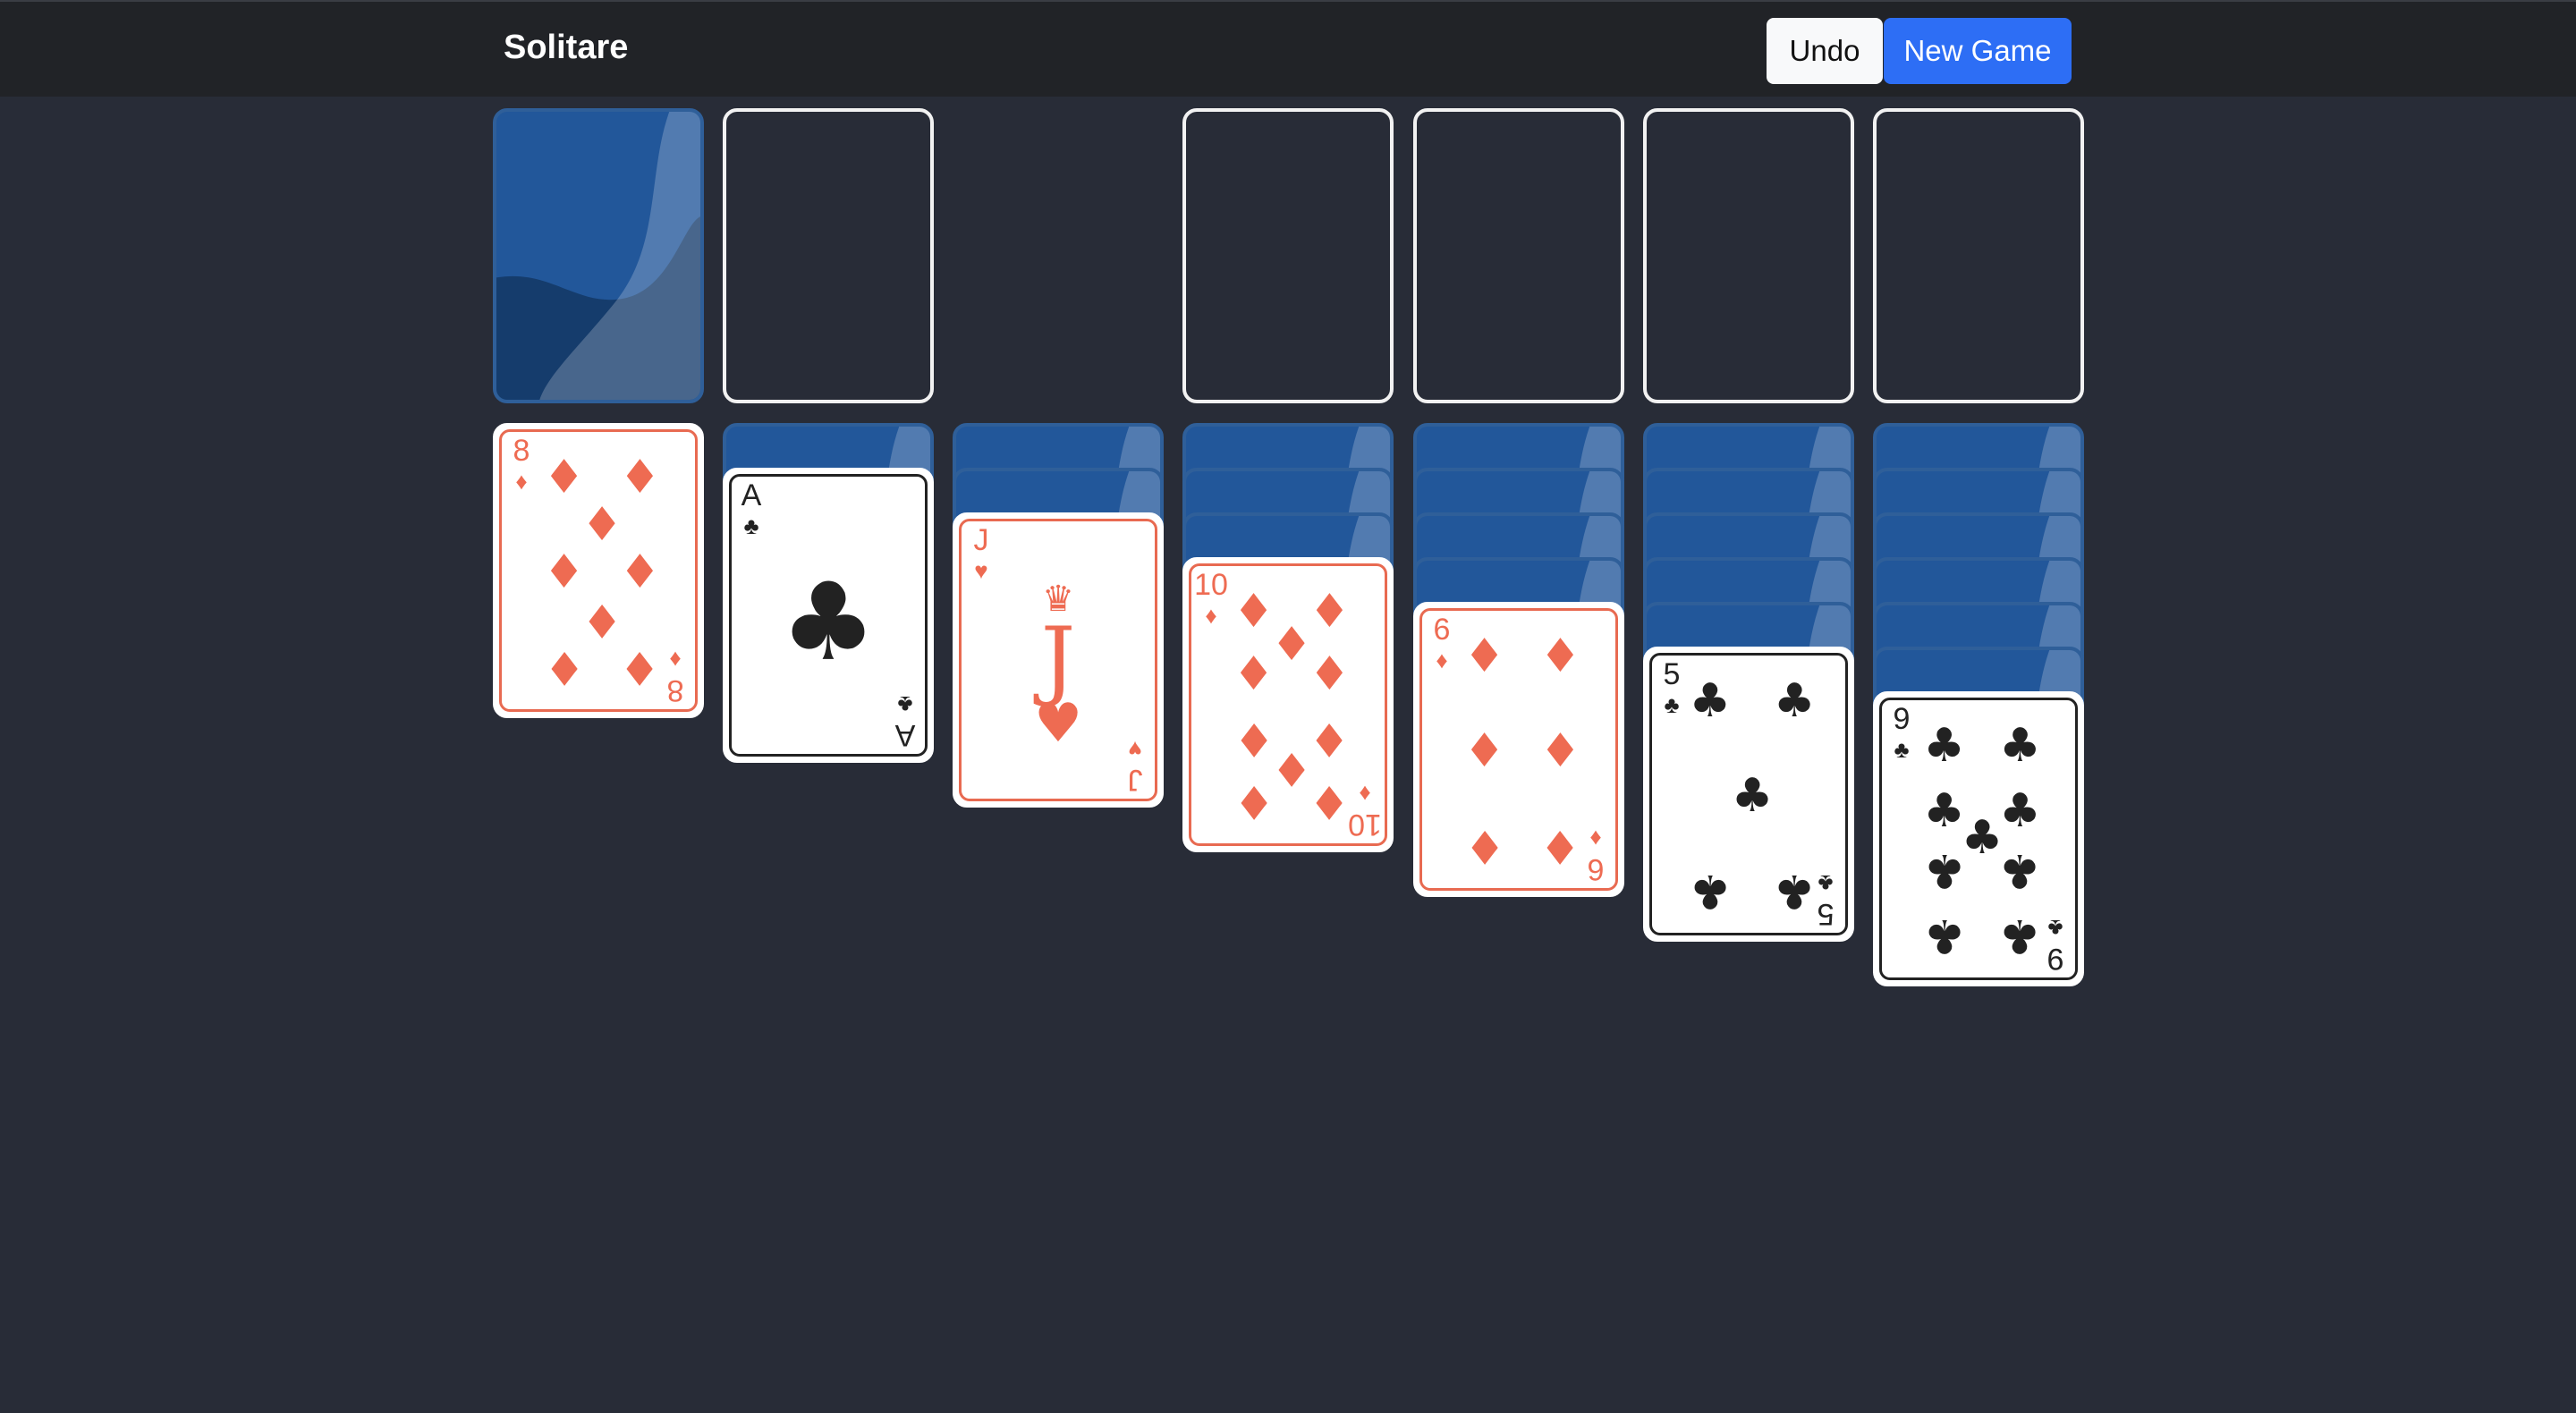  I want to click on card-corner-index: 9 ♣, so click(1901, 732).